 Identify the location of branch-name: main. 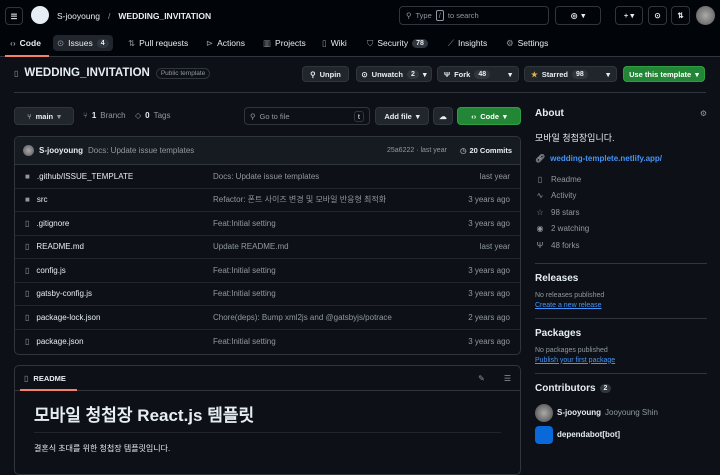
(44, 116).